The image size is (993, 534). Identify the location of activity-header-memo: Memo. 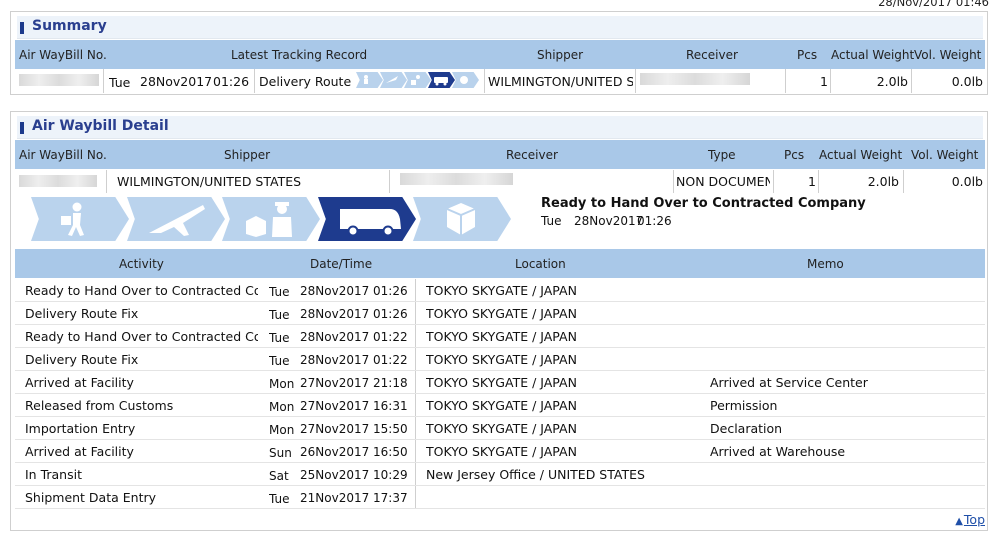
(825, 264).